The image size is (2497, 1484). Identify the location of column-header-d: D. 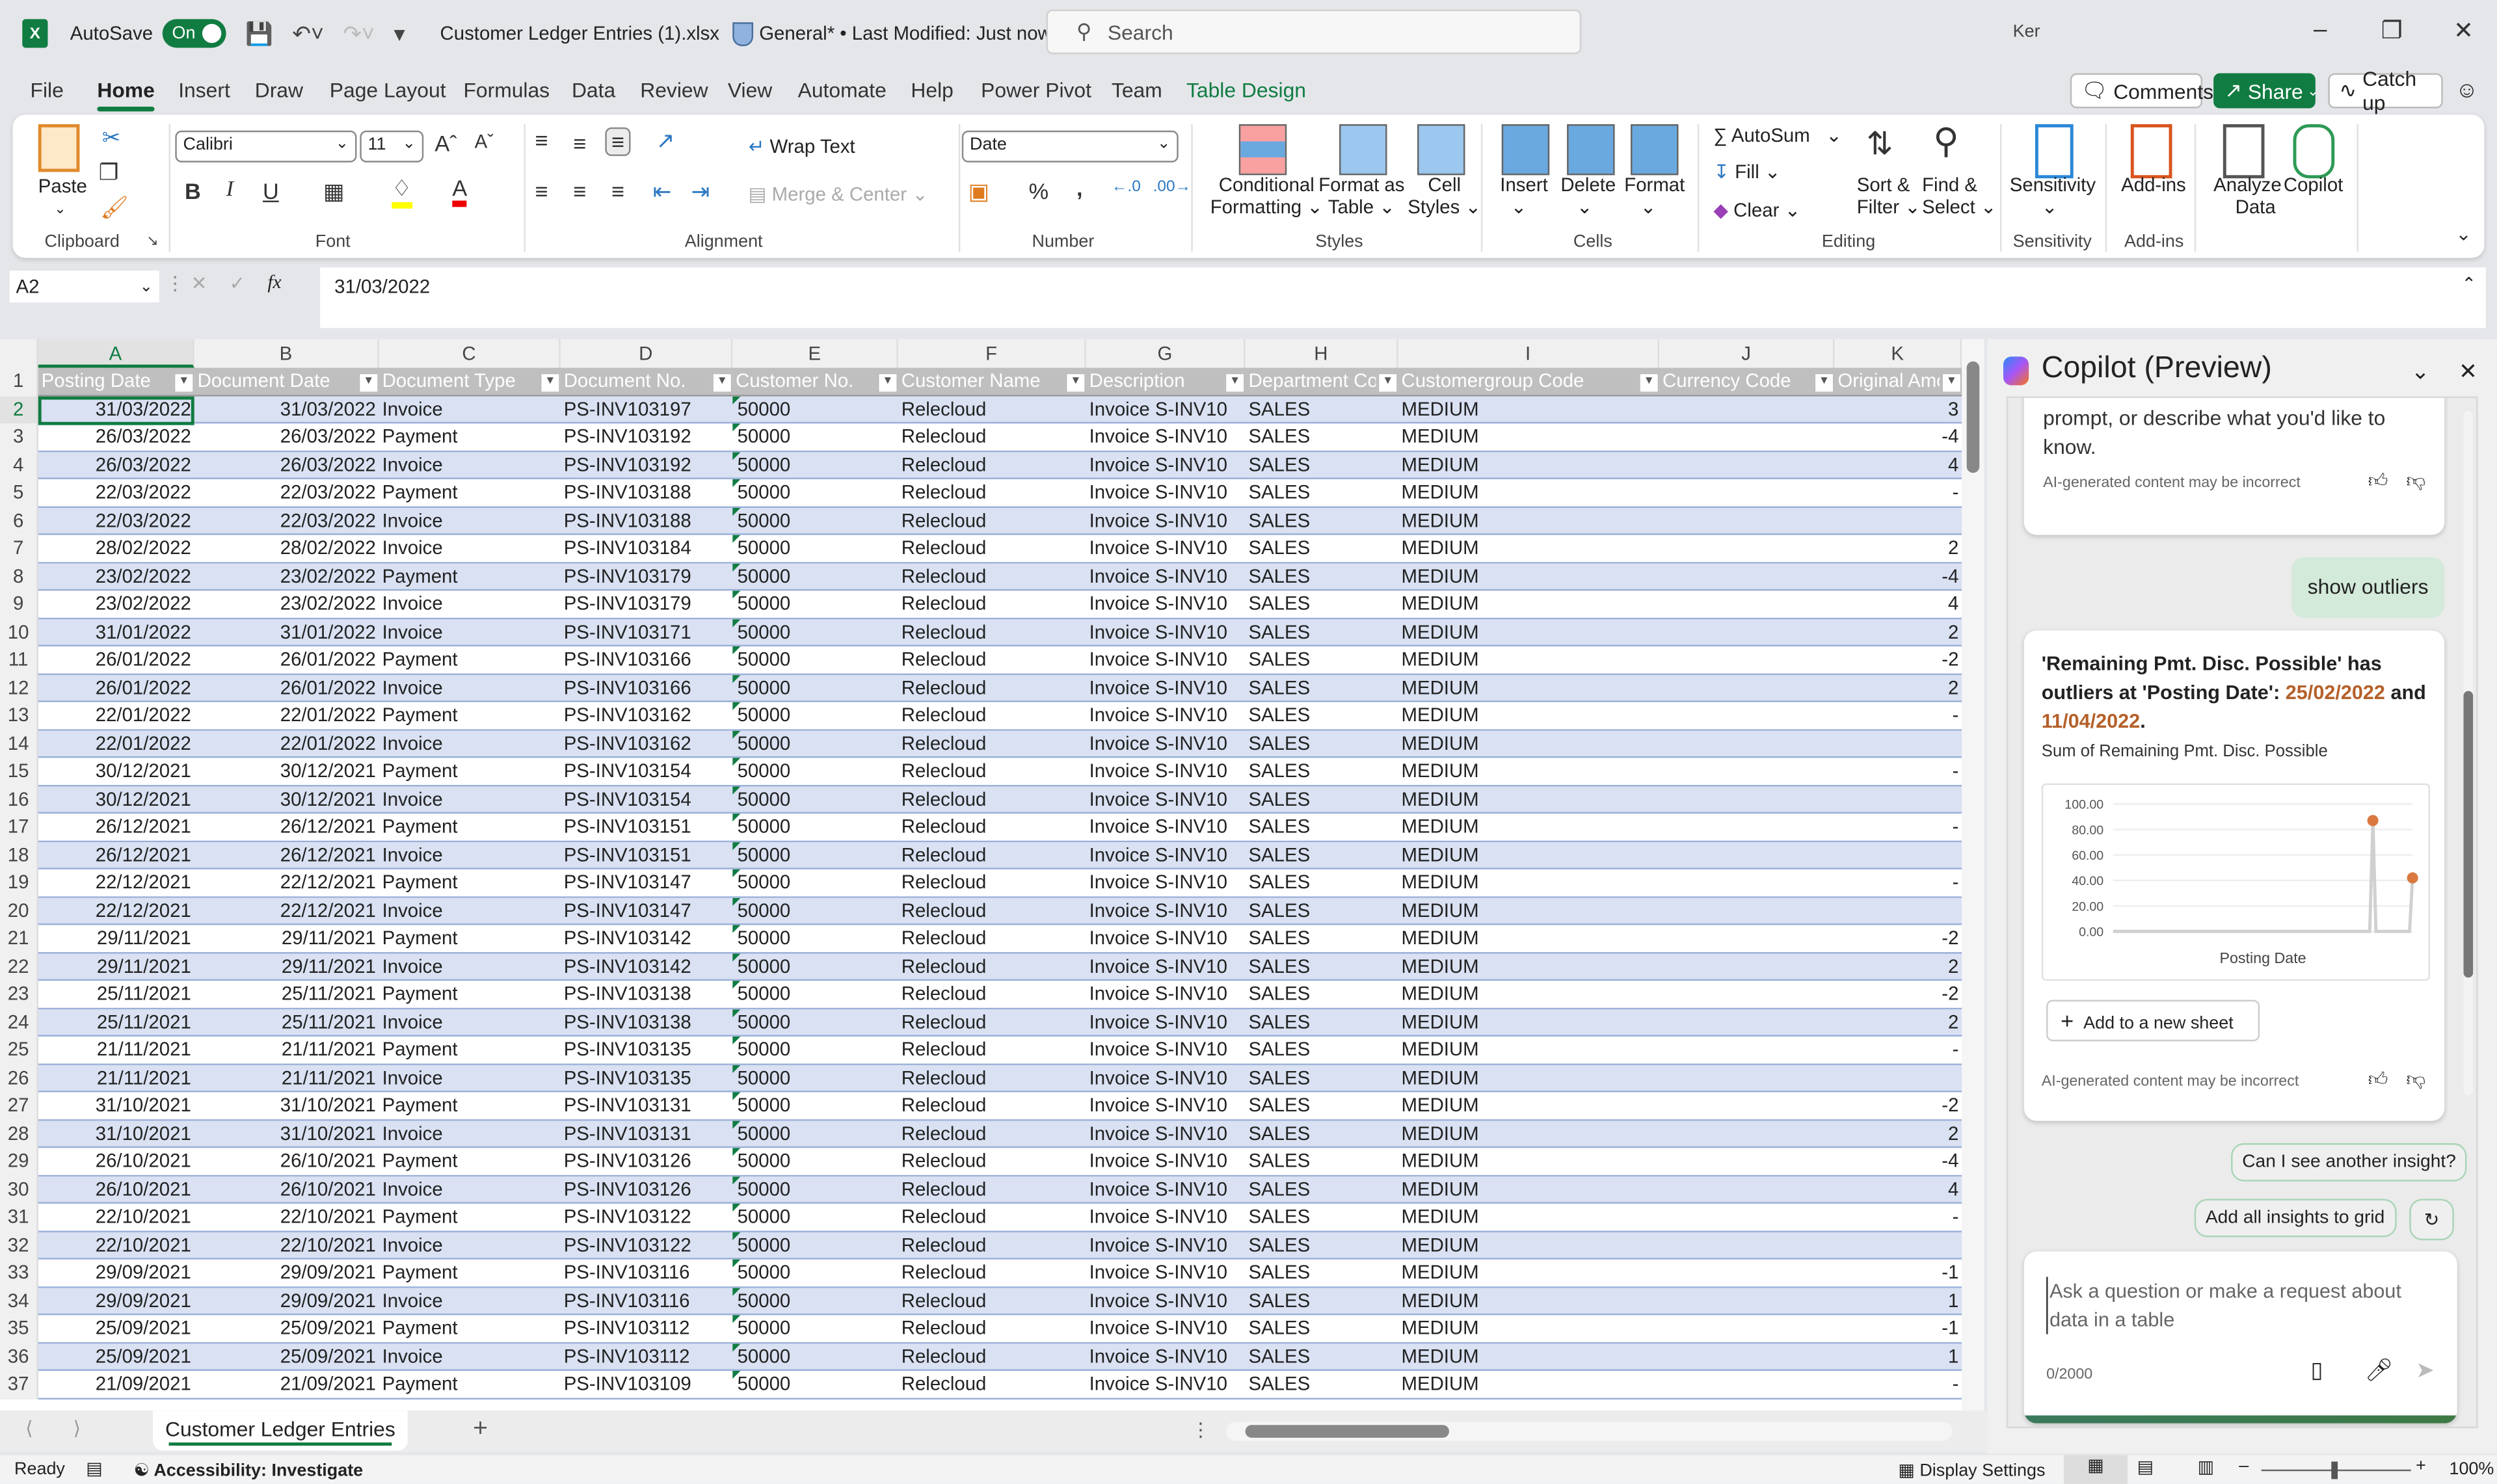
(646, 353).